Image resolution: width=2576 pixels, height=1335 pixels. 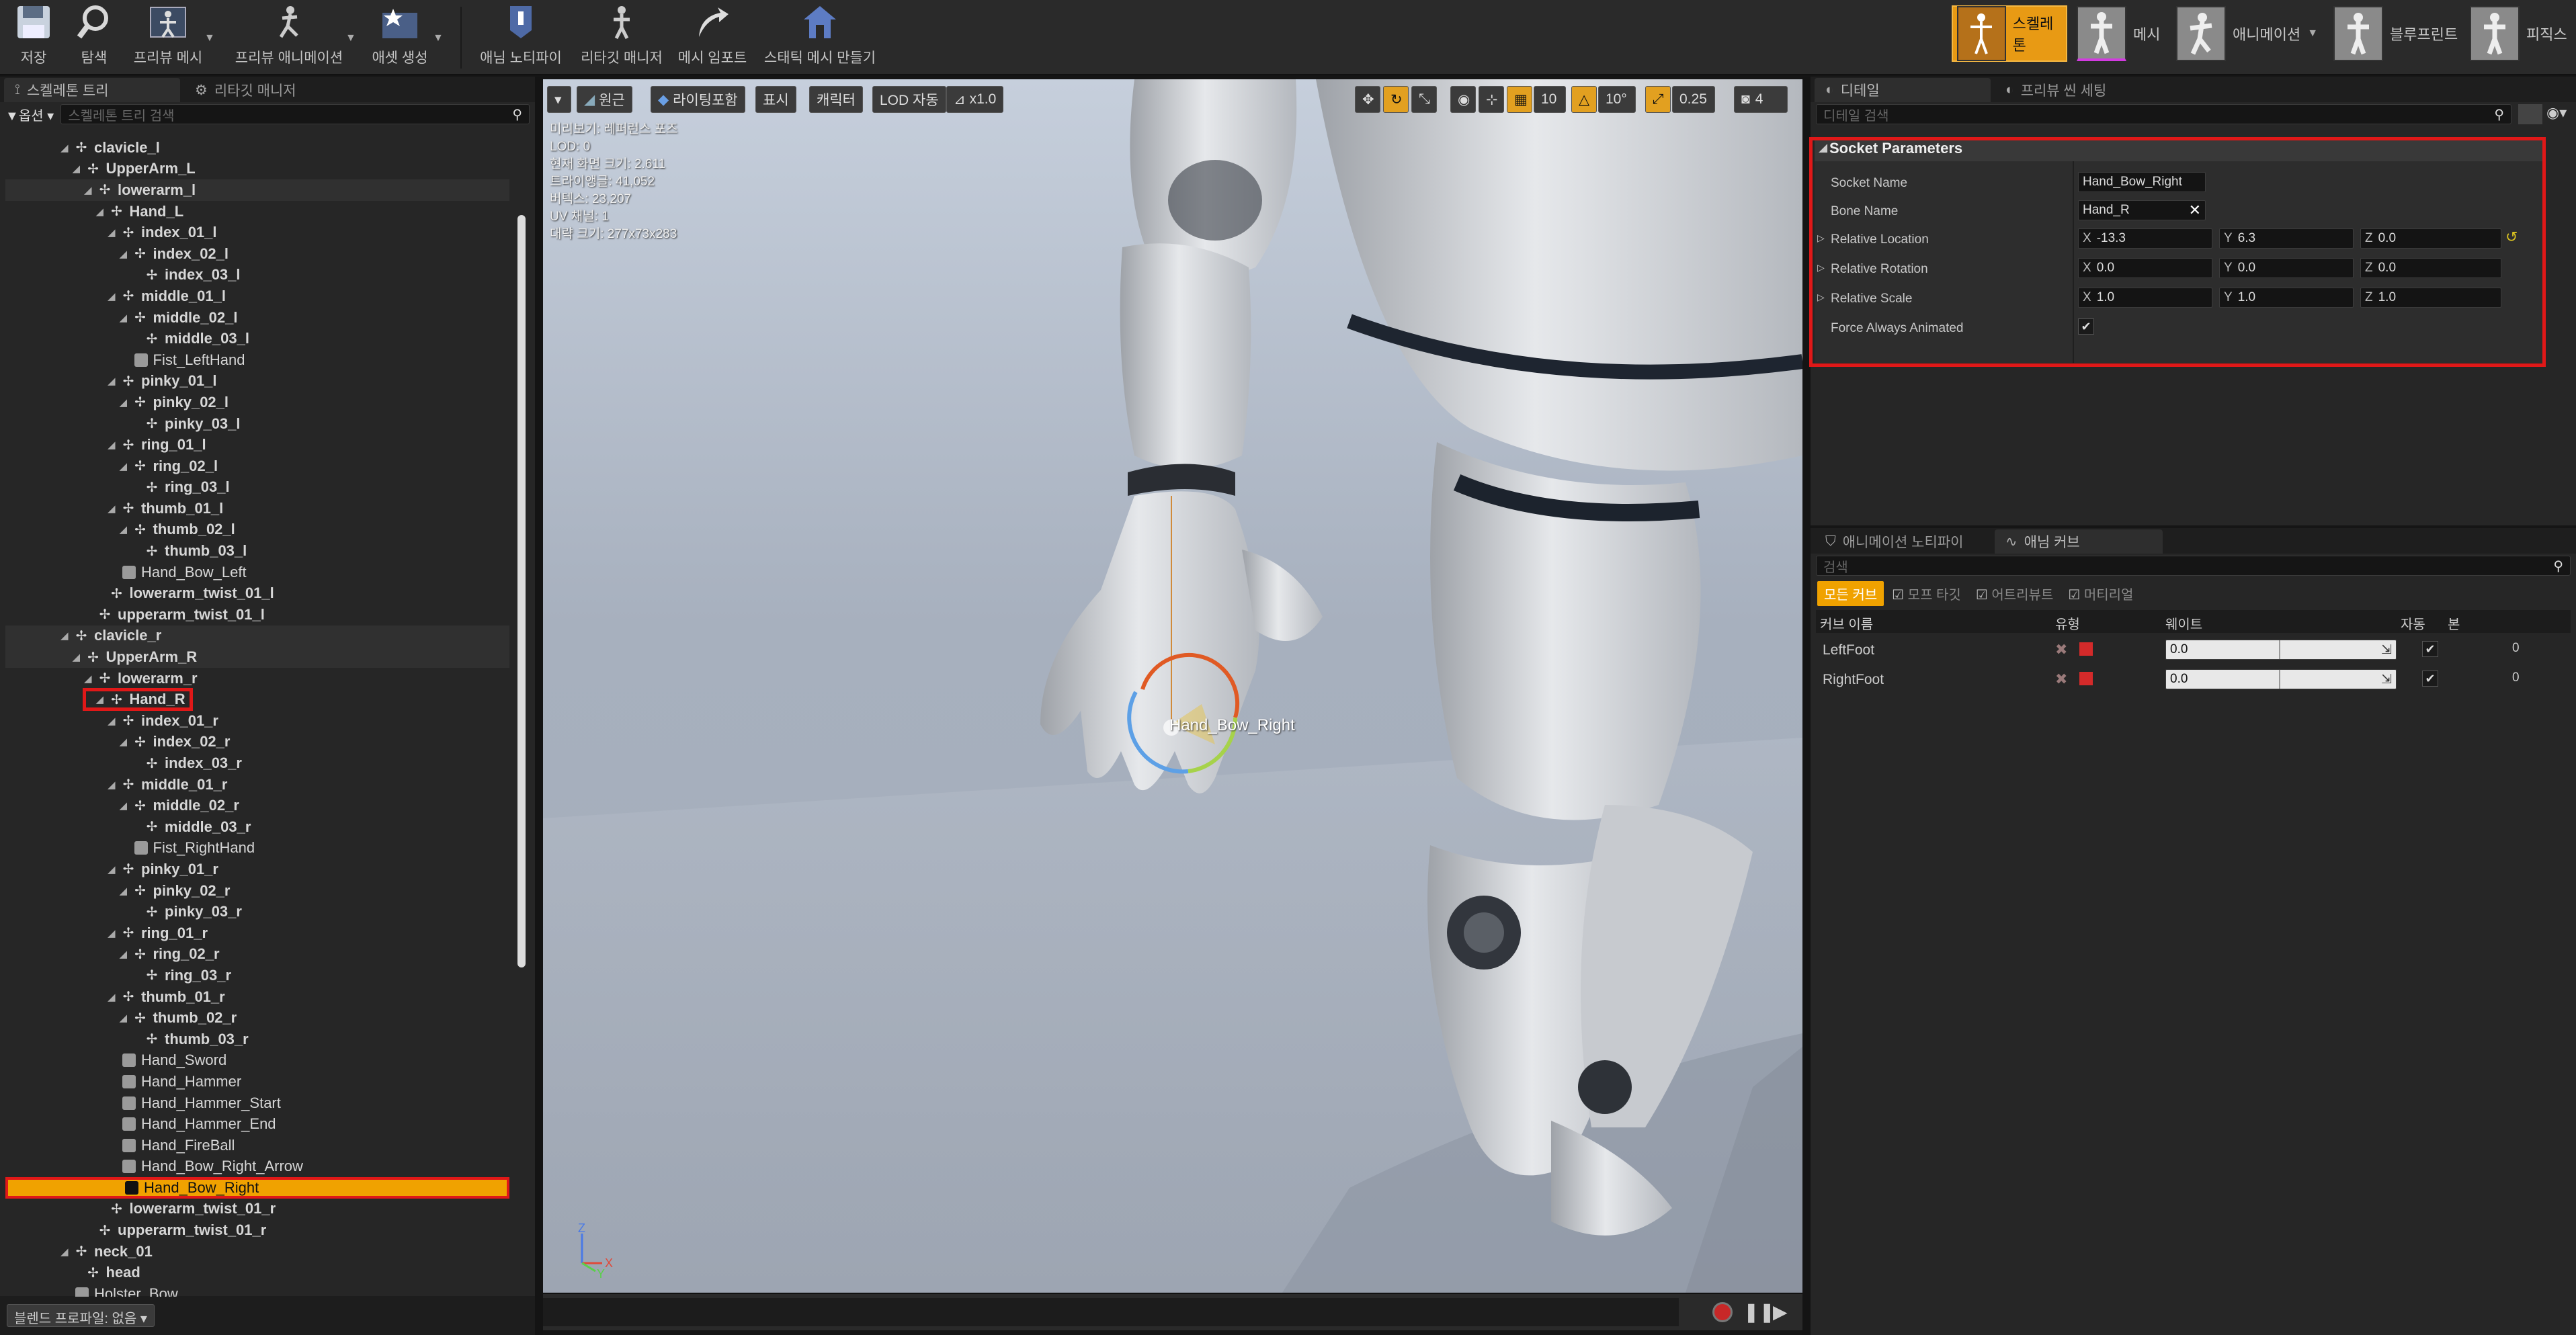 What do you see at coordinates (257, 338) in the screenshot?
I see `tree-bone-row: ✢ middle_03_l` at bounding box center [257, 338].